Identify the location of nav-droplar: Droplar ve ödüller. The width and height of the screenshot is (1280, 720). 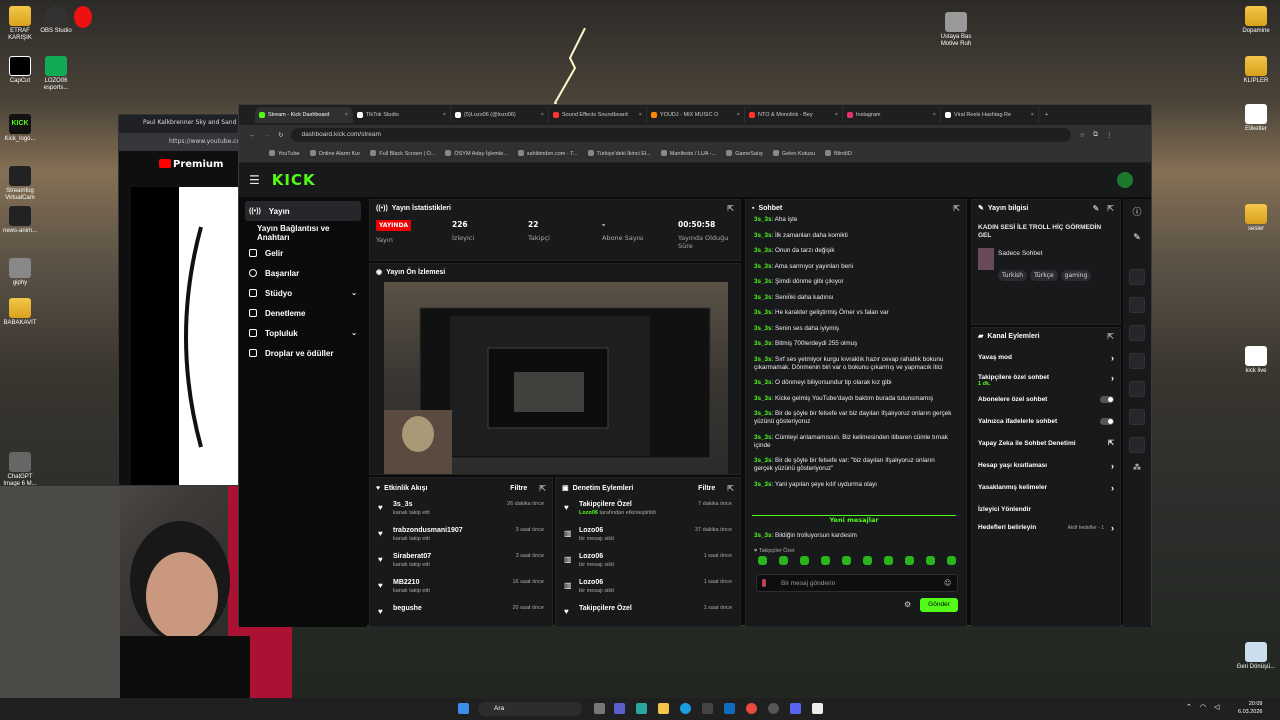
(303, 353).